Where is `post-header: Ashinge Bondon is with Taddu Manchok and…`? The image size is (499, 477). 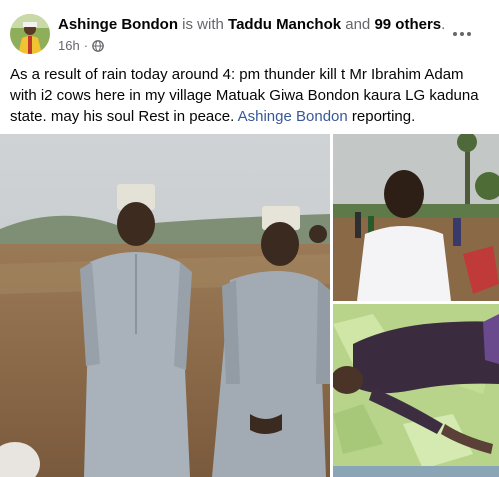
post-header: Ashinge Bondon is with Taddu Manchok and… is located at coordinates (250, 36).